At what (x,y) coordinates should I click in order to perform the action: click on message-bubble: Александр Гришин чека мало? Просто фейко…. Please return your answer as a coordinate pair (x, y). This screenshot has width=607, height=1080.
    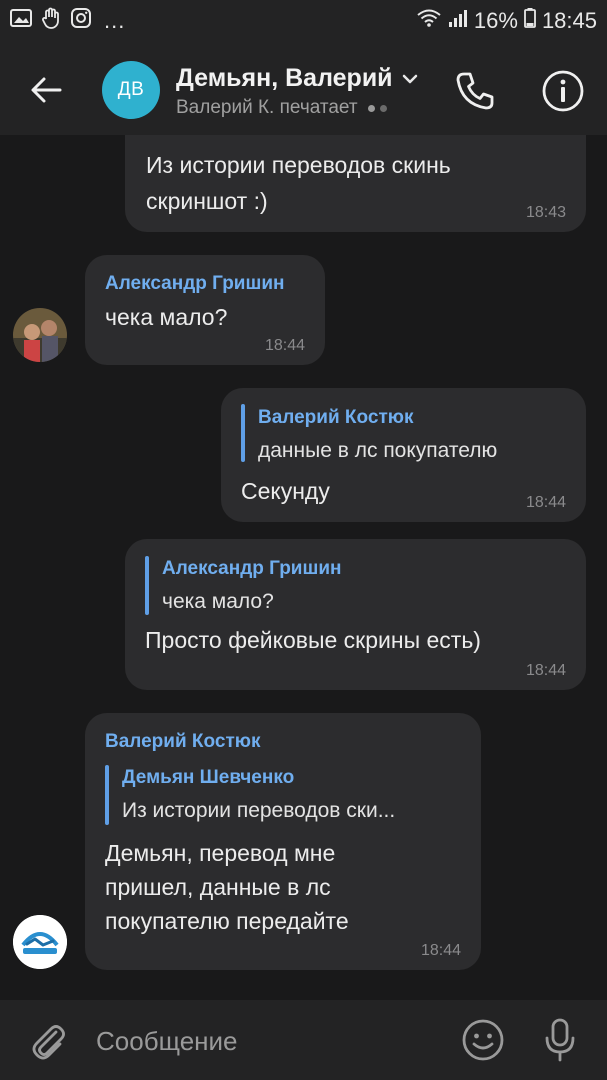
    Looking at the image, I should click on (355, 614).